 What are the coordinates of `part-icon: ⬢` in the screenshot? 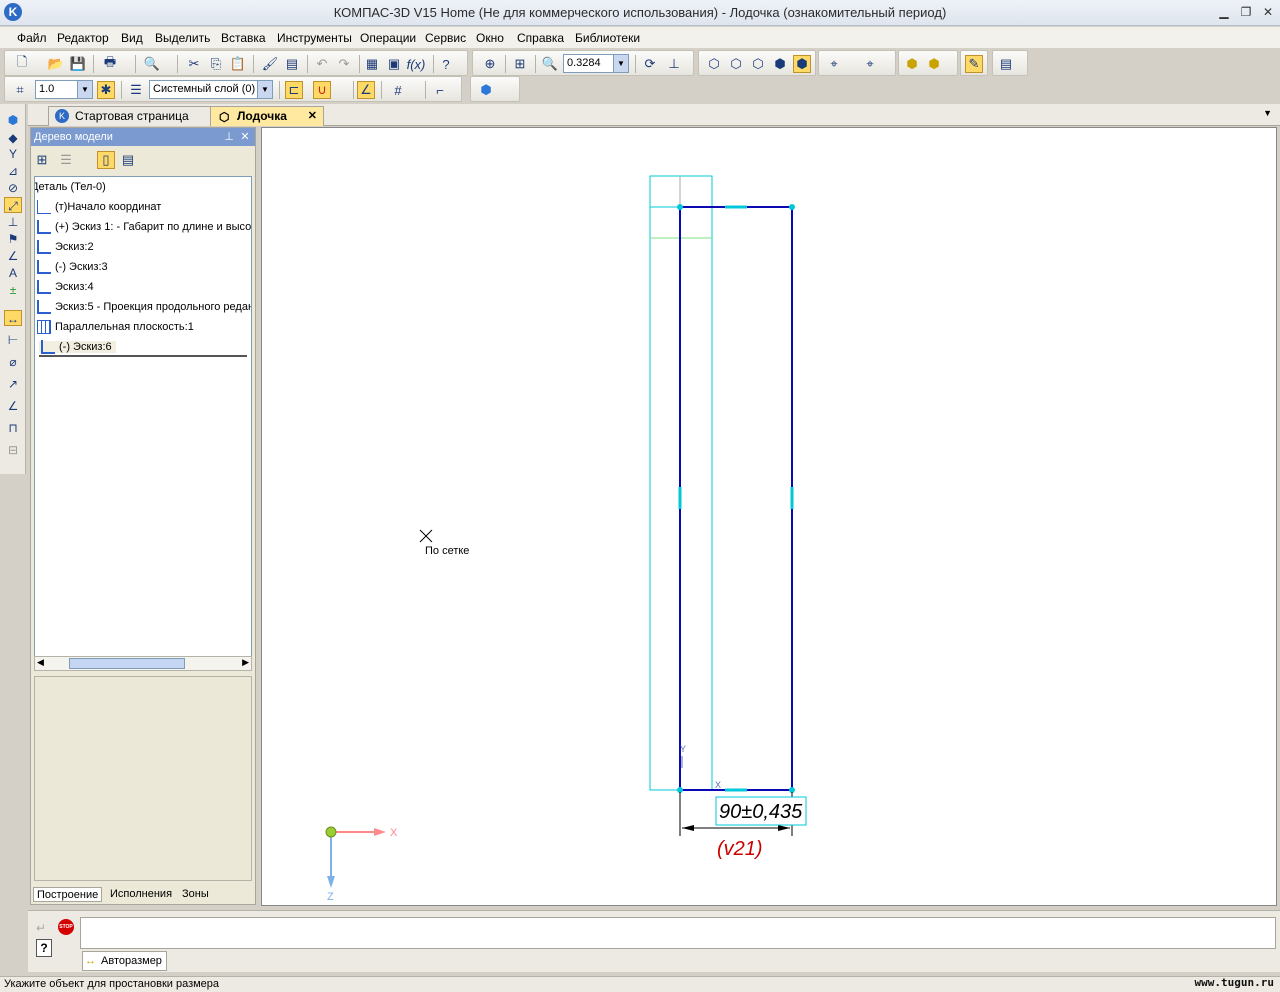 It's located at (912, 64).